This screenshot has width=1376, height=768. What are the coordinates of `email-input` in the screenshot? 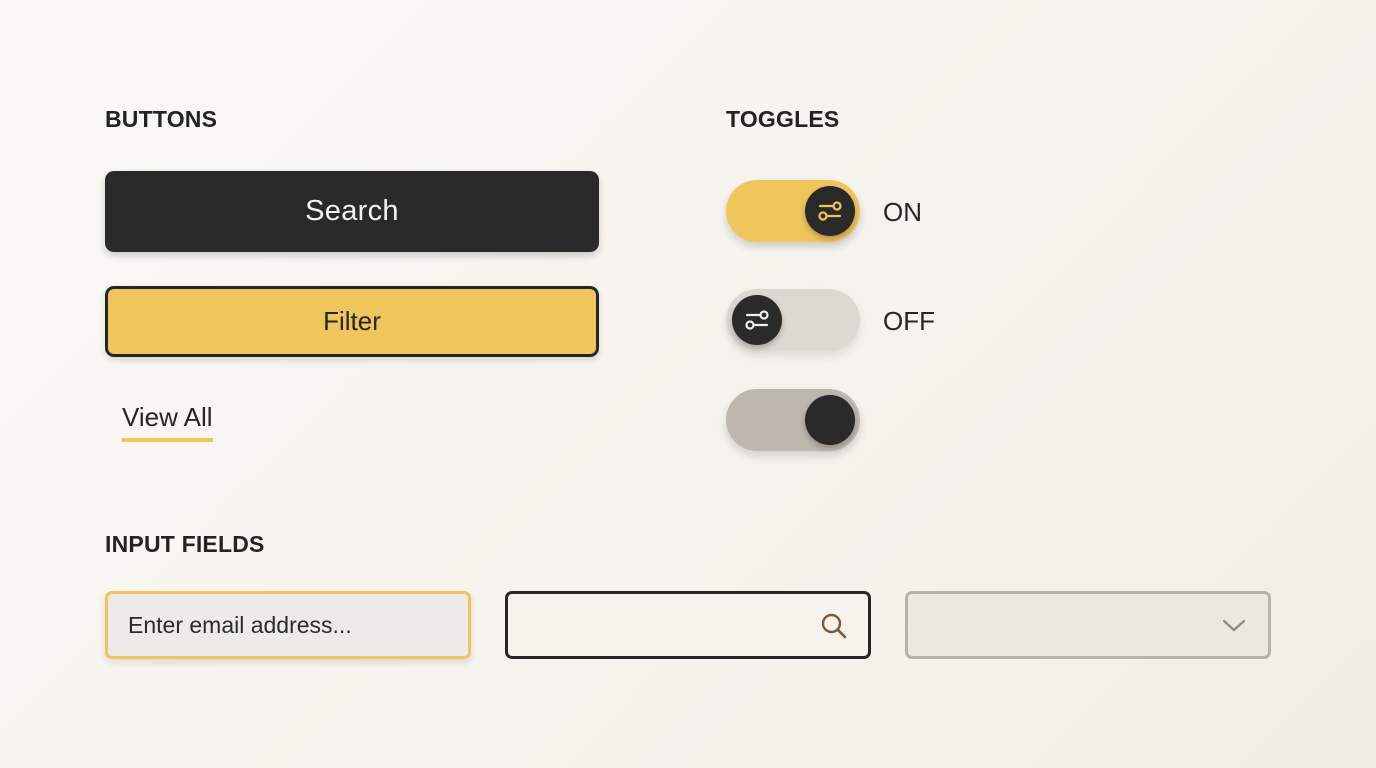 It's located at (288, 625).